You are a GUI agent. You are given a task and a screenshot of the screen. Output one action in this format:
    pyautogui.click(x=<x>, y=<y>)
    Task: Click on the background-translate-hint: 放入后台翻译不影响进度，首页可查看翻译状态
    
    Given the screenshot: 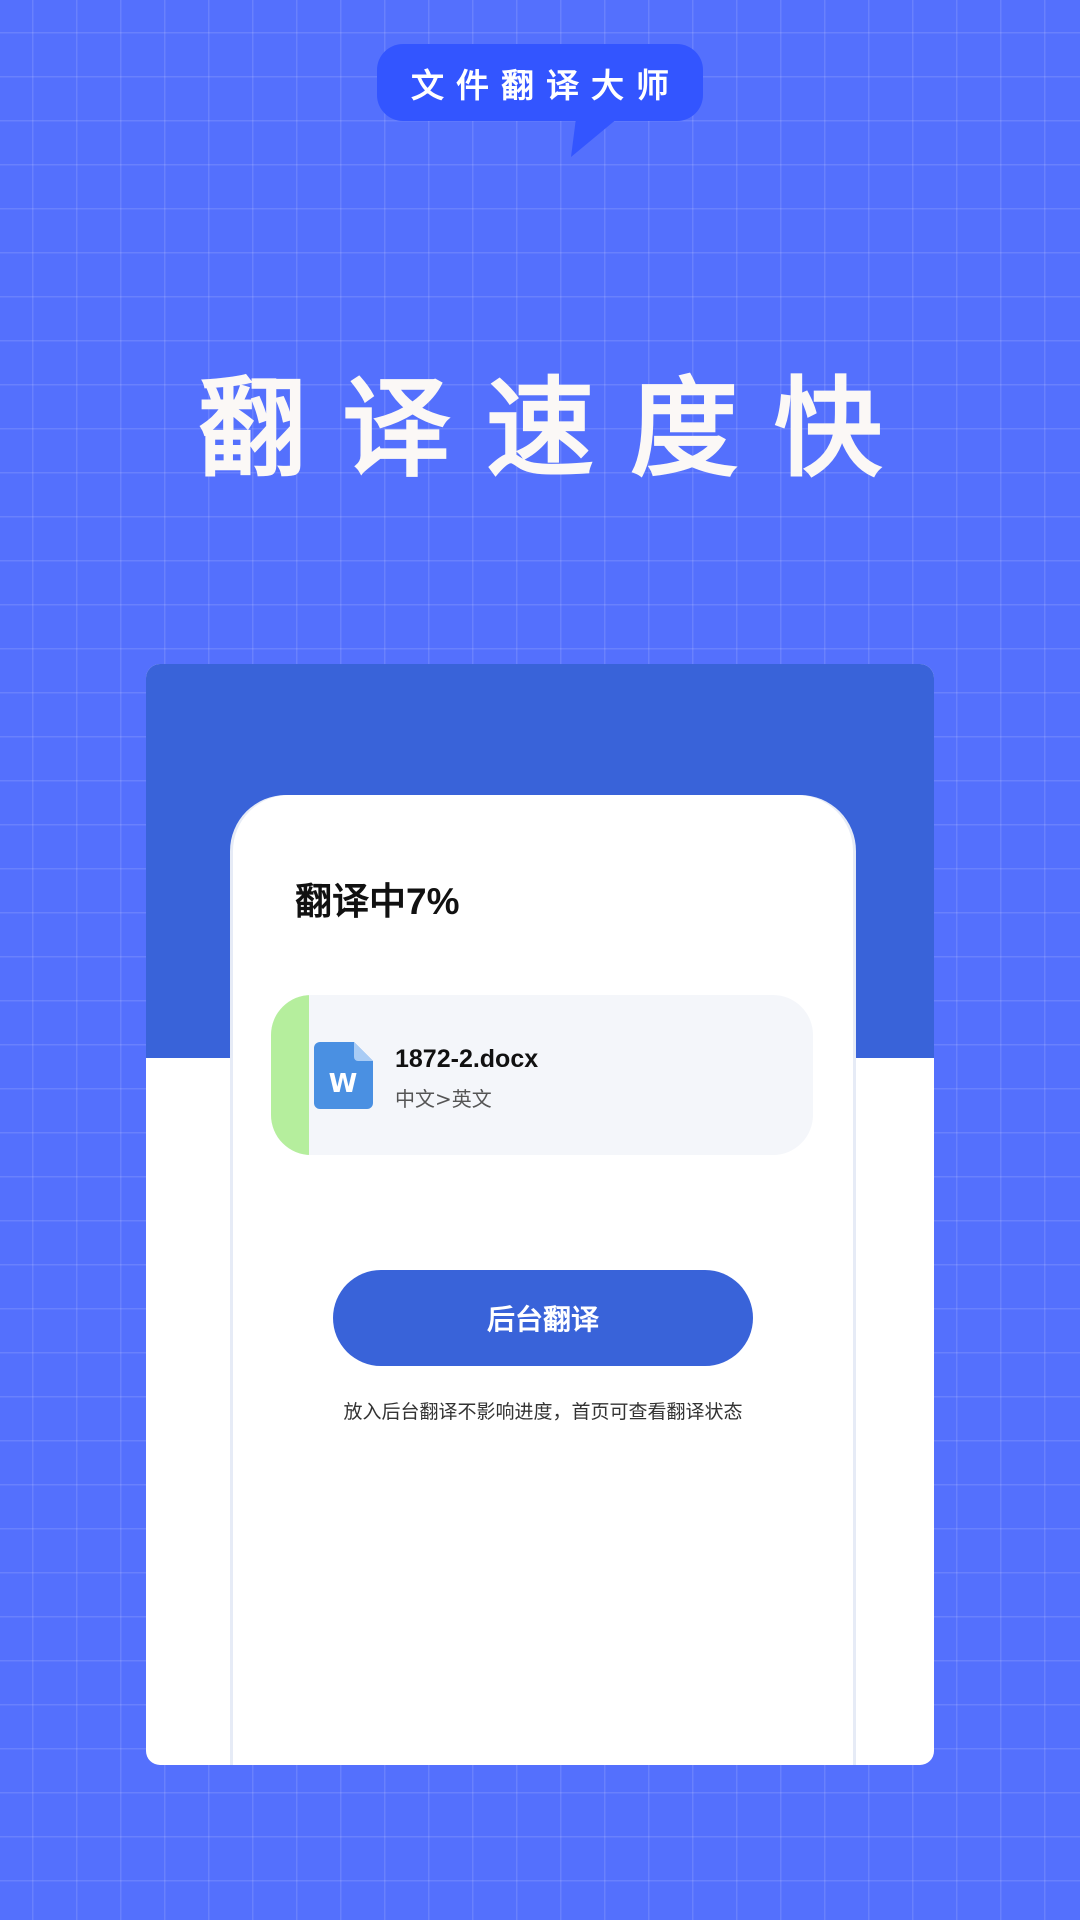 What is the action you would take?
    pyautogui.click(x=543, y=1412)
    